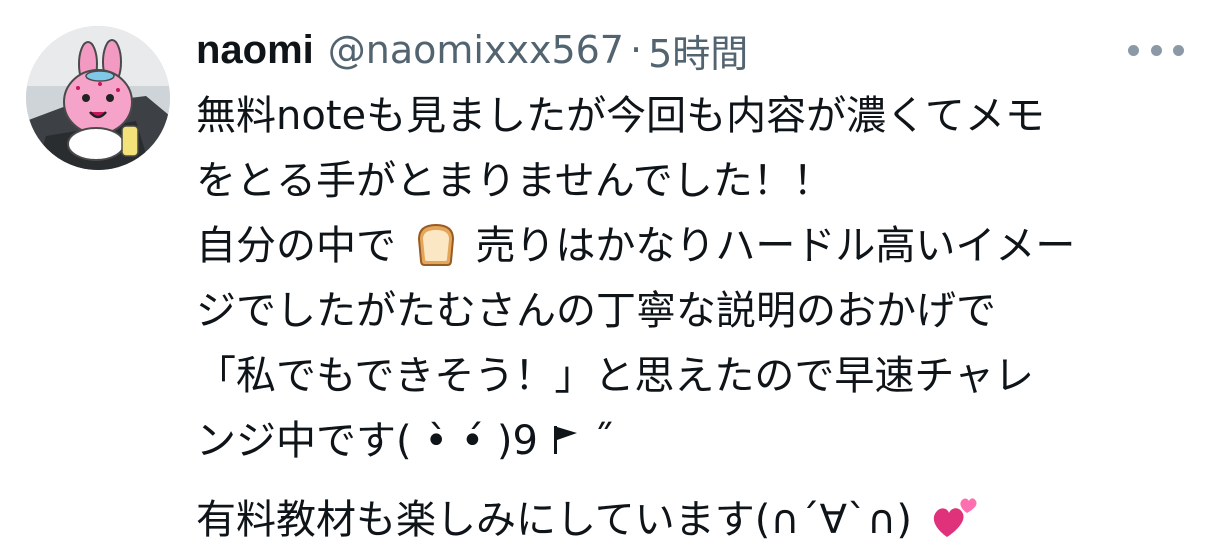  I want to click on tweet-line-text: 有料教材も楽しみにしています(∩´∀`∩), so click(554, 518).